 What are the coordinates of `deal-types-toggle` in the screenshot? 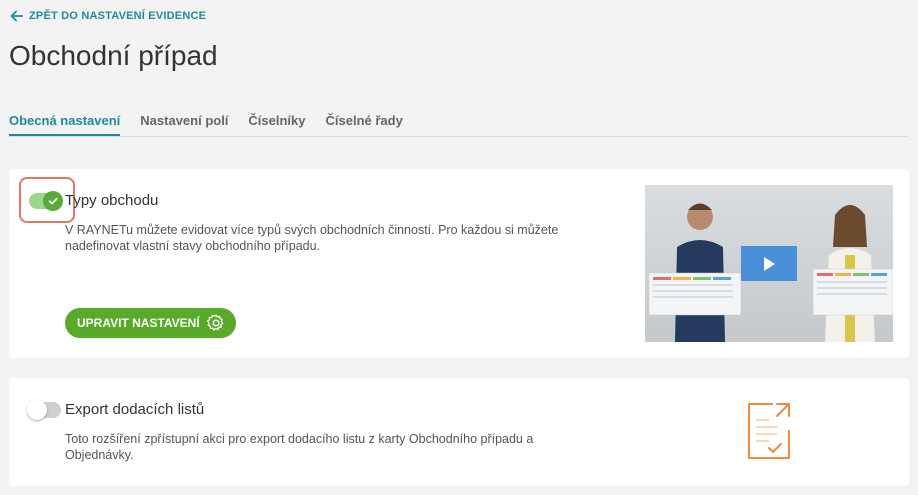 It's located at (46, 201).